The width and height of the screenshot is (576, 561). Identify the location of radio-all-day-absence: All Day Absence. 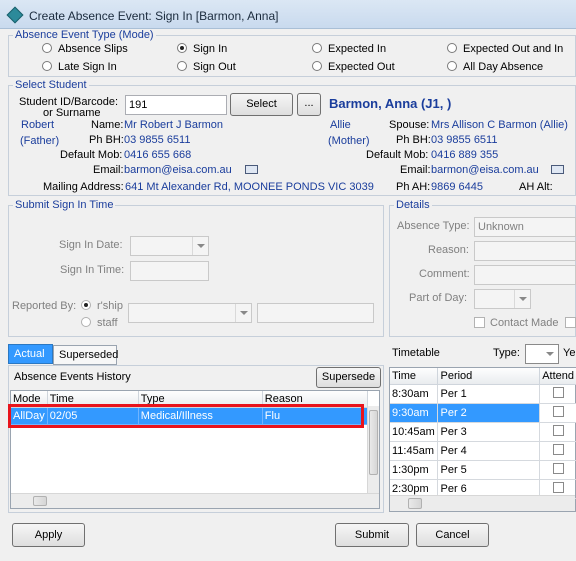
(495, 67).